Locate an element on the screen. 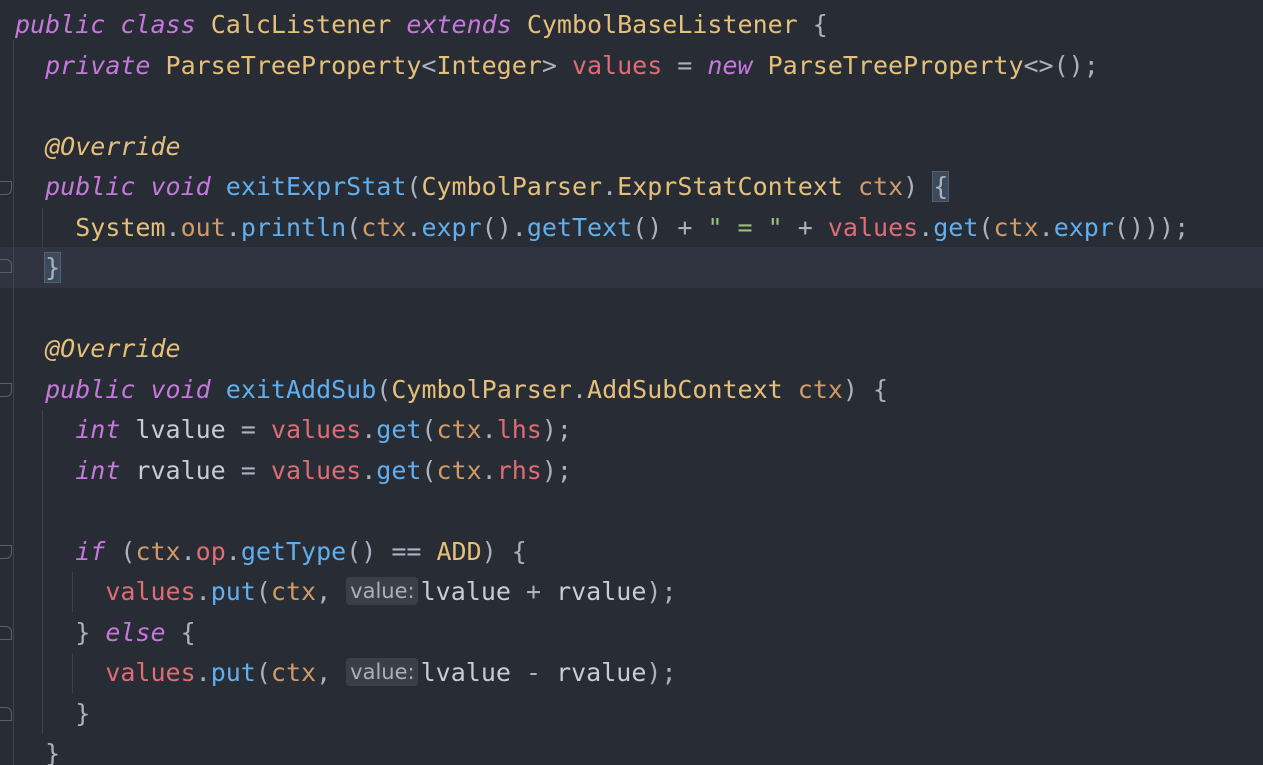  code-token: getType is located at coordinates (293, 551).